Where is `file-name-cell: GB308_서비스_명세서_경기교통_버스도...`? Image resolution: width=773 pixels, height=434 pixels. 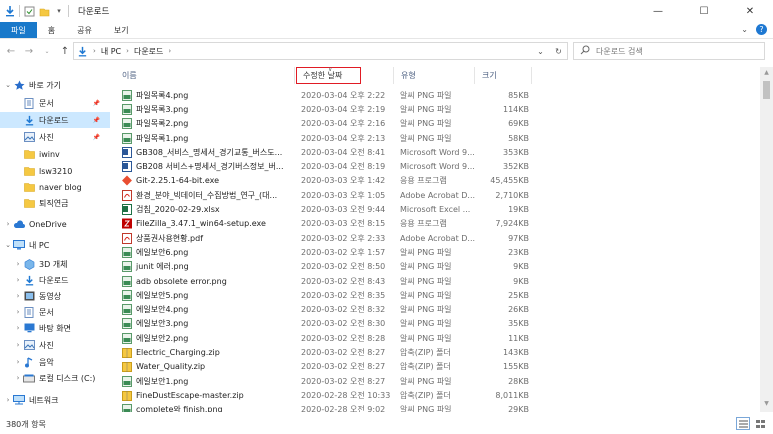 file-name-cell: GB308_서비스_명세서_경기교통_버스도... is located at coordinates (211, 152).